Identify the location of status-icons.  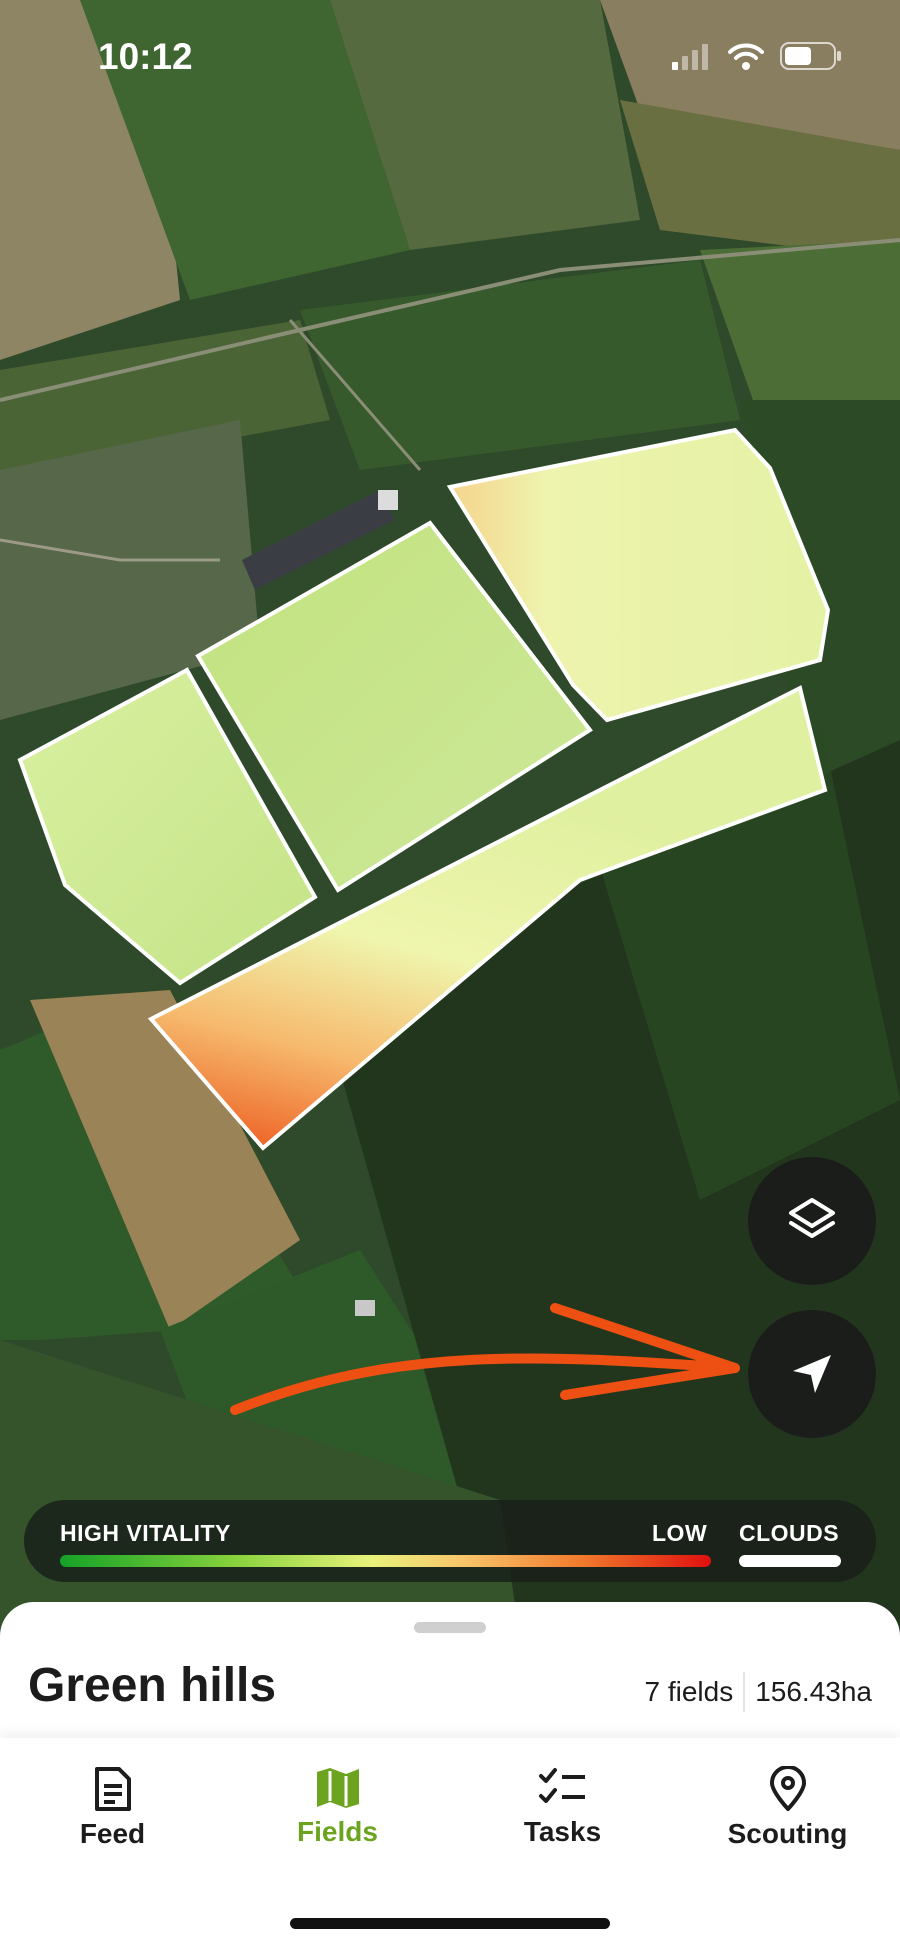
(757, 56).